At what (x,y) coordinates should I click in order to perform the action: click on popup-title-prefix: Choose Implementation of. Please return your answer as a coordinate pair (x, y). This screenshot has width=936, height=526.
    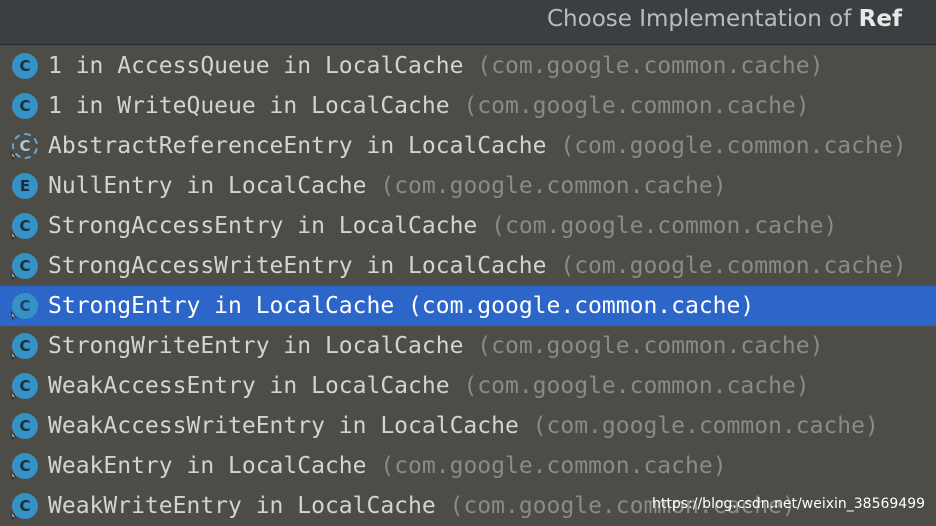
    Looking at the image, I should click on (703, 19).